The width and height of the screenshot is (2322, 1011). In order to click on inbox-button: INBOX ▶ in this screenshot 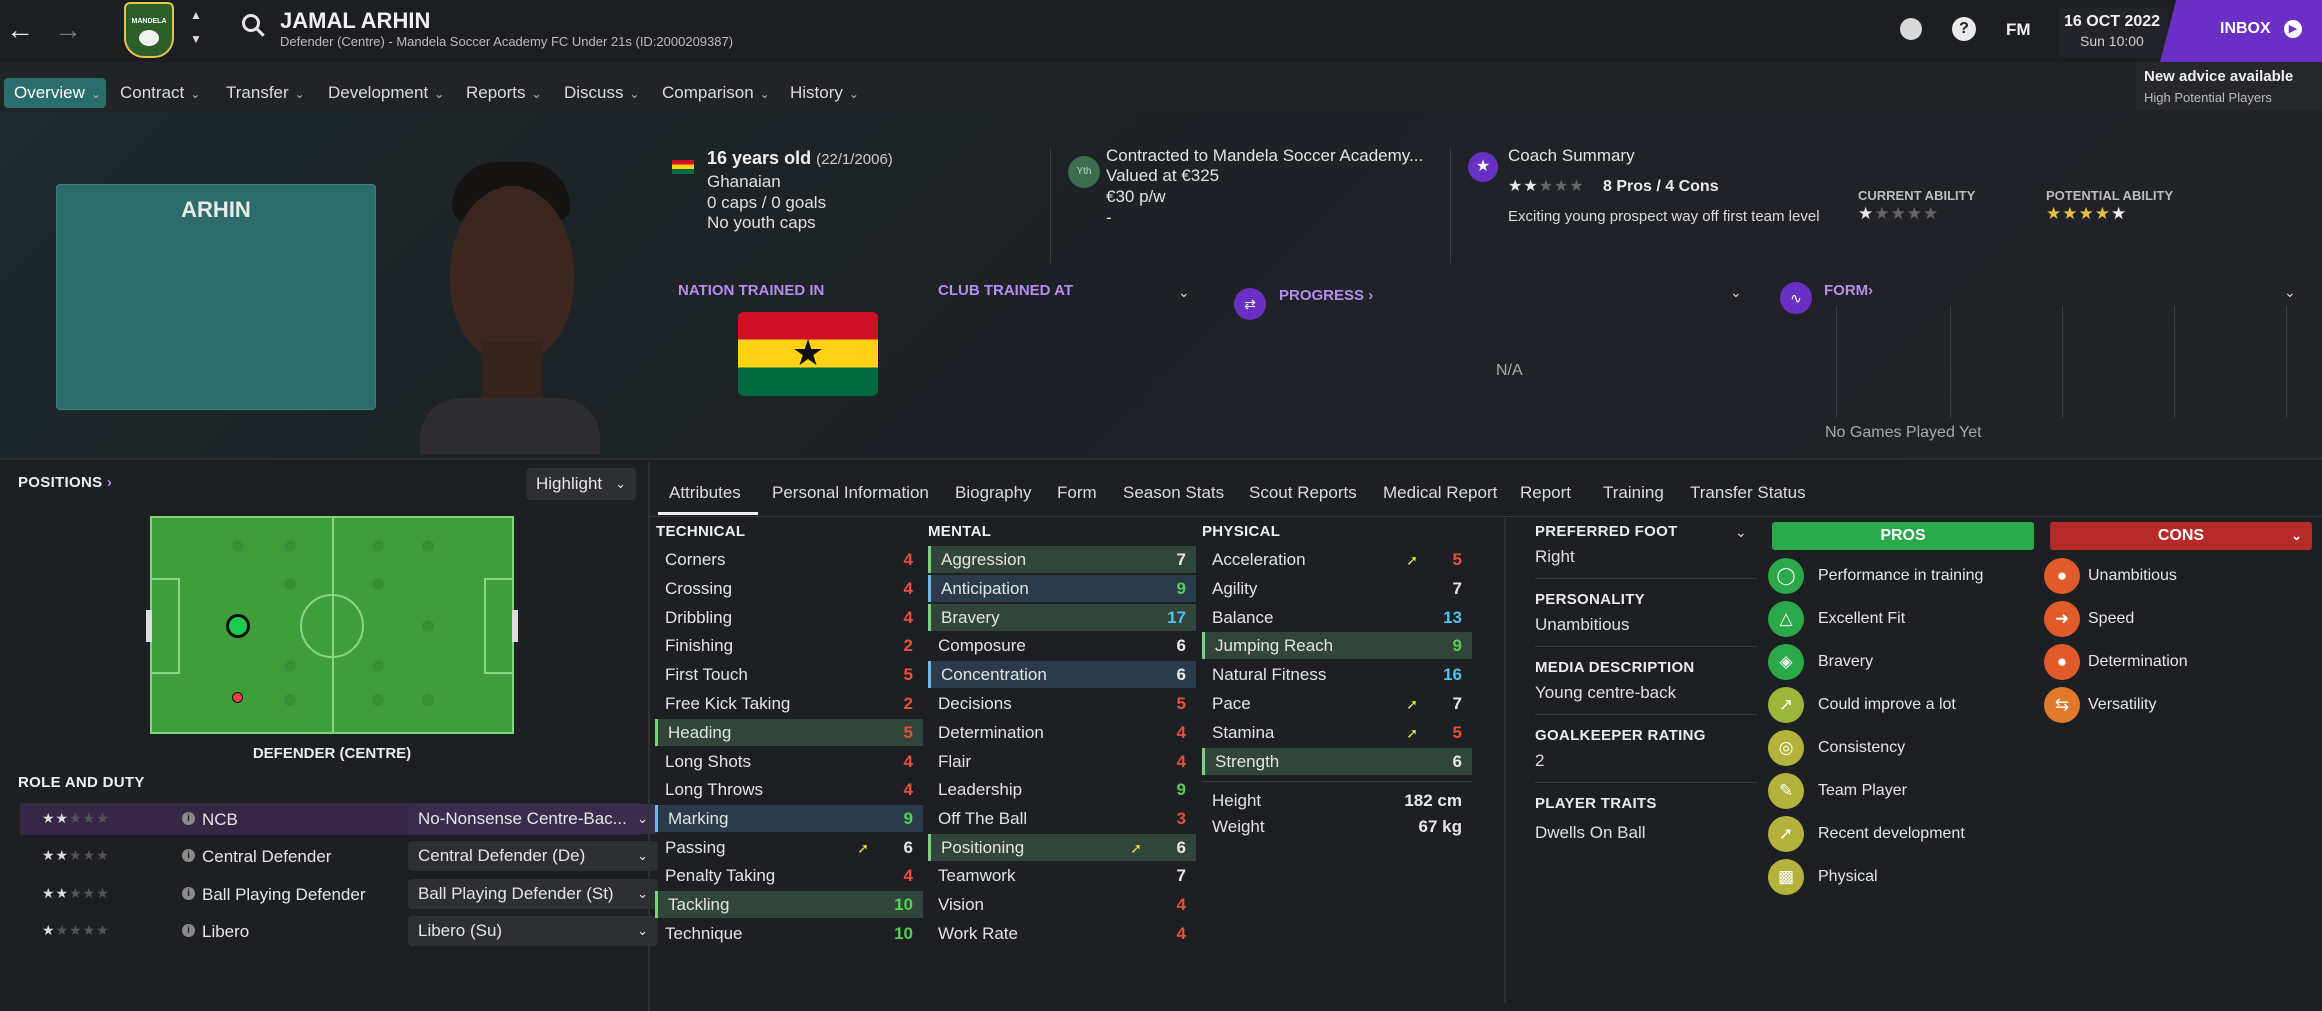, I will do `click(2241, 31)`.